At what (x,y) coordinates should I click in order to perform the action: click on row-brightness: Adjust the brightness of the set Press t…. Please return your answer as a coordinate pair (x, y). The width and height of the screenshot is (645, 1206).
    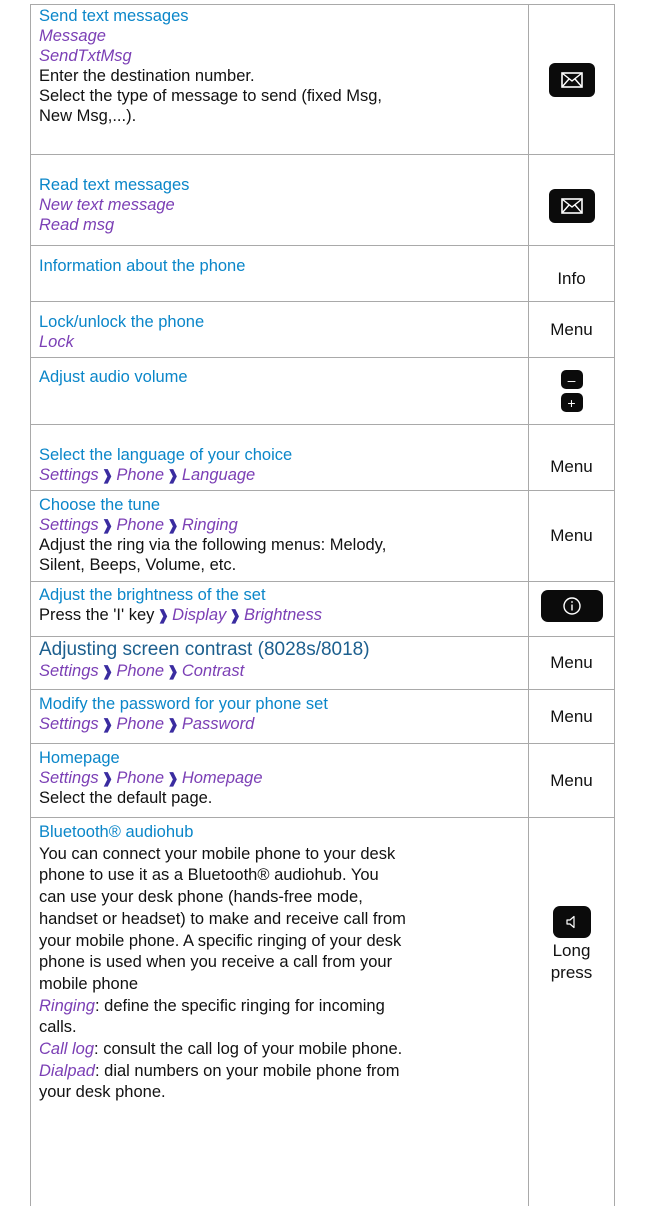
    Looking at the image, I should click on (322, 608).